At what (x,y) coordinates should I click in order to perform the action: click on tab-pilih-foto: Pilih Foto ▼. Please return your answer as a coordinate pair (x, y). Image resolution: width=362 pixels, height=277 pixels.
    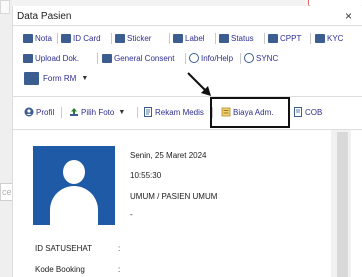
    Looking at the image, I should click on (97, 112).